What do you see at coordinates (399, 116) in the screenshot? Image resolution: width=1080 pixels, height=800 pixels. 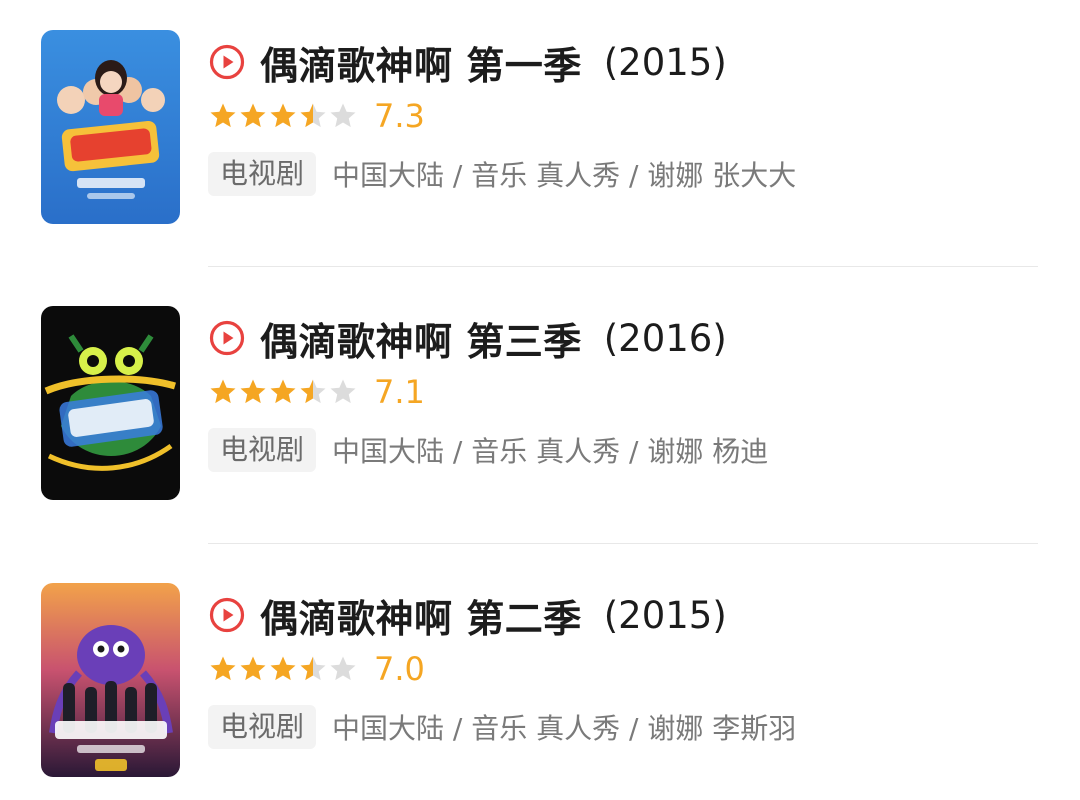 I see `rating-score: 7.3` at bounding box center [399, 116].